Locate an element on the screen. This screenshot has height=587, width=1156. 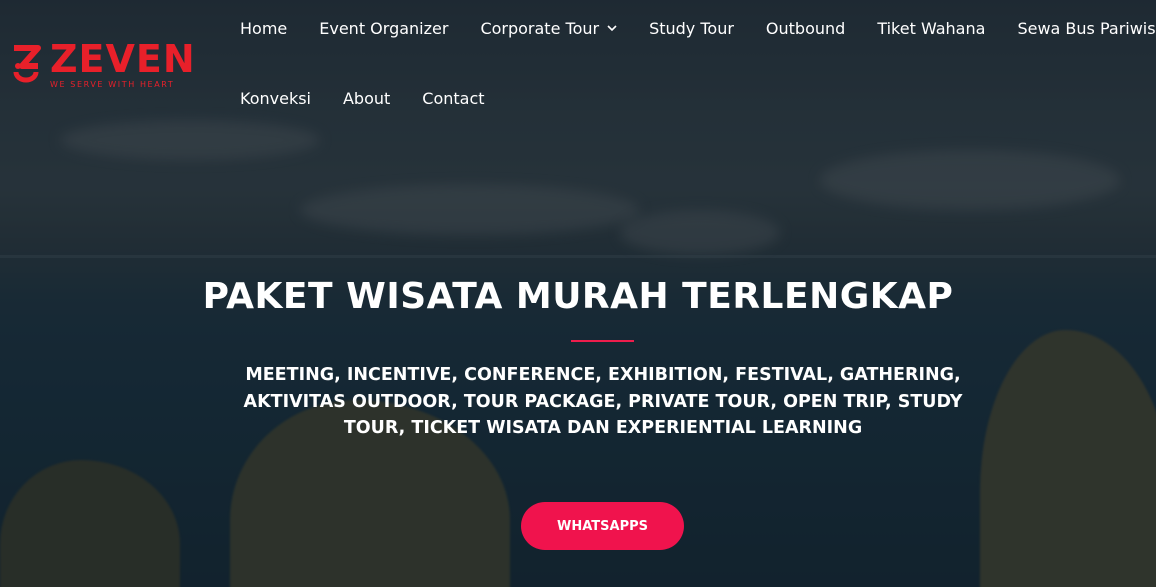
nav-item-home: Home is located at coordinates (263, 28).